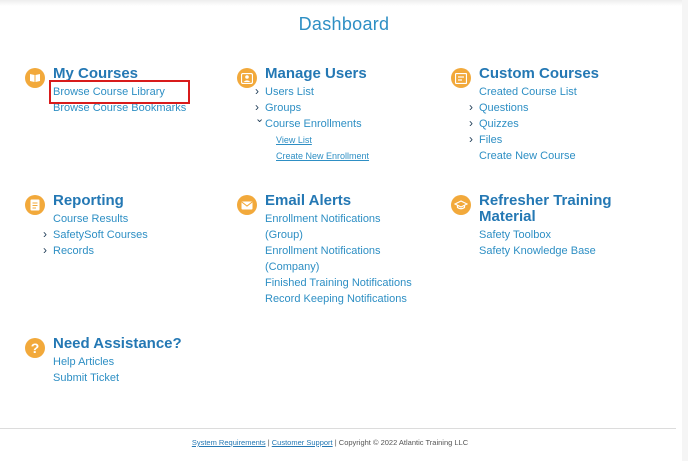  What do you see at coordinates (403, 442) in the screenshot?
I see `copyright-text: Copyright © 2022 Atlantic Training LLC` at bounding box center [403, 442].